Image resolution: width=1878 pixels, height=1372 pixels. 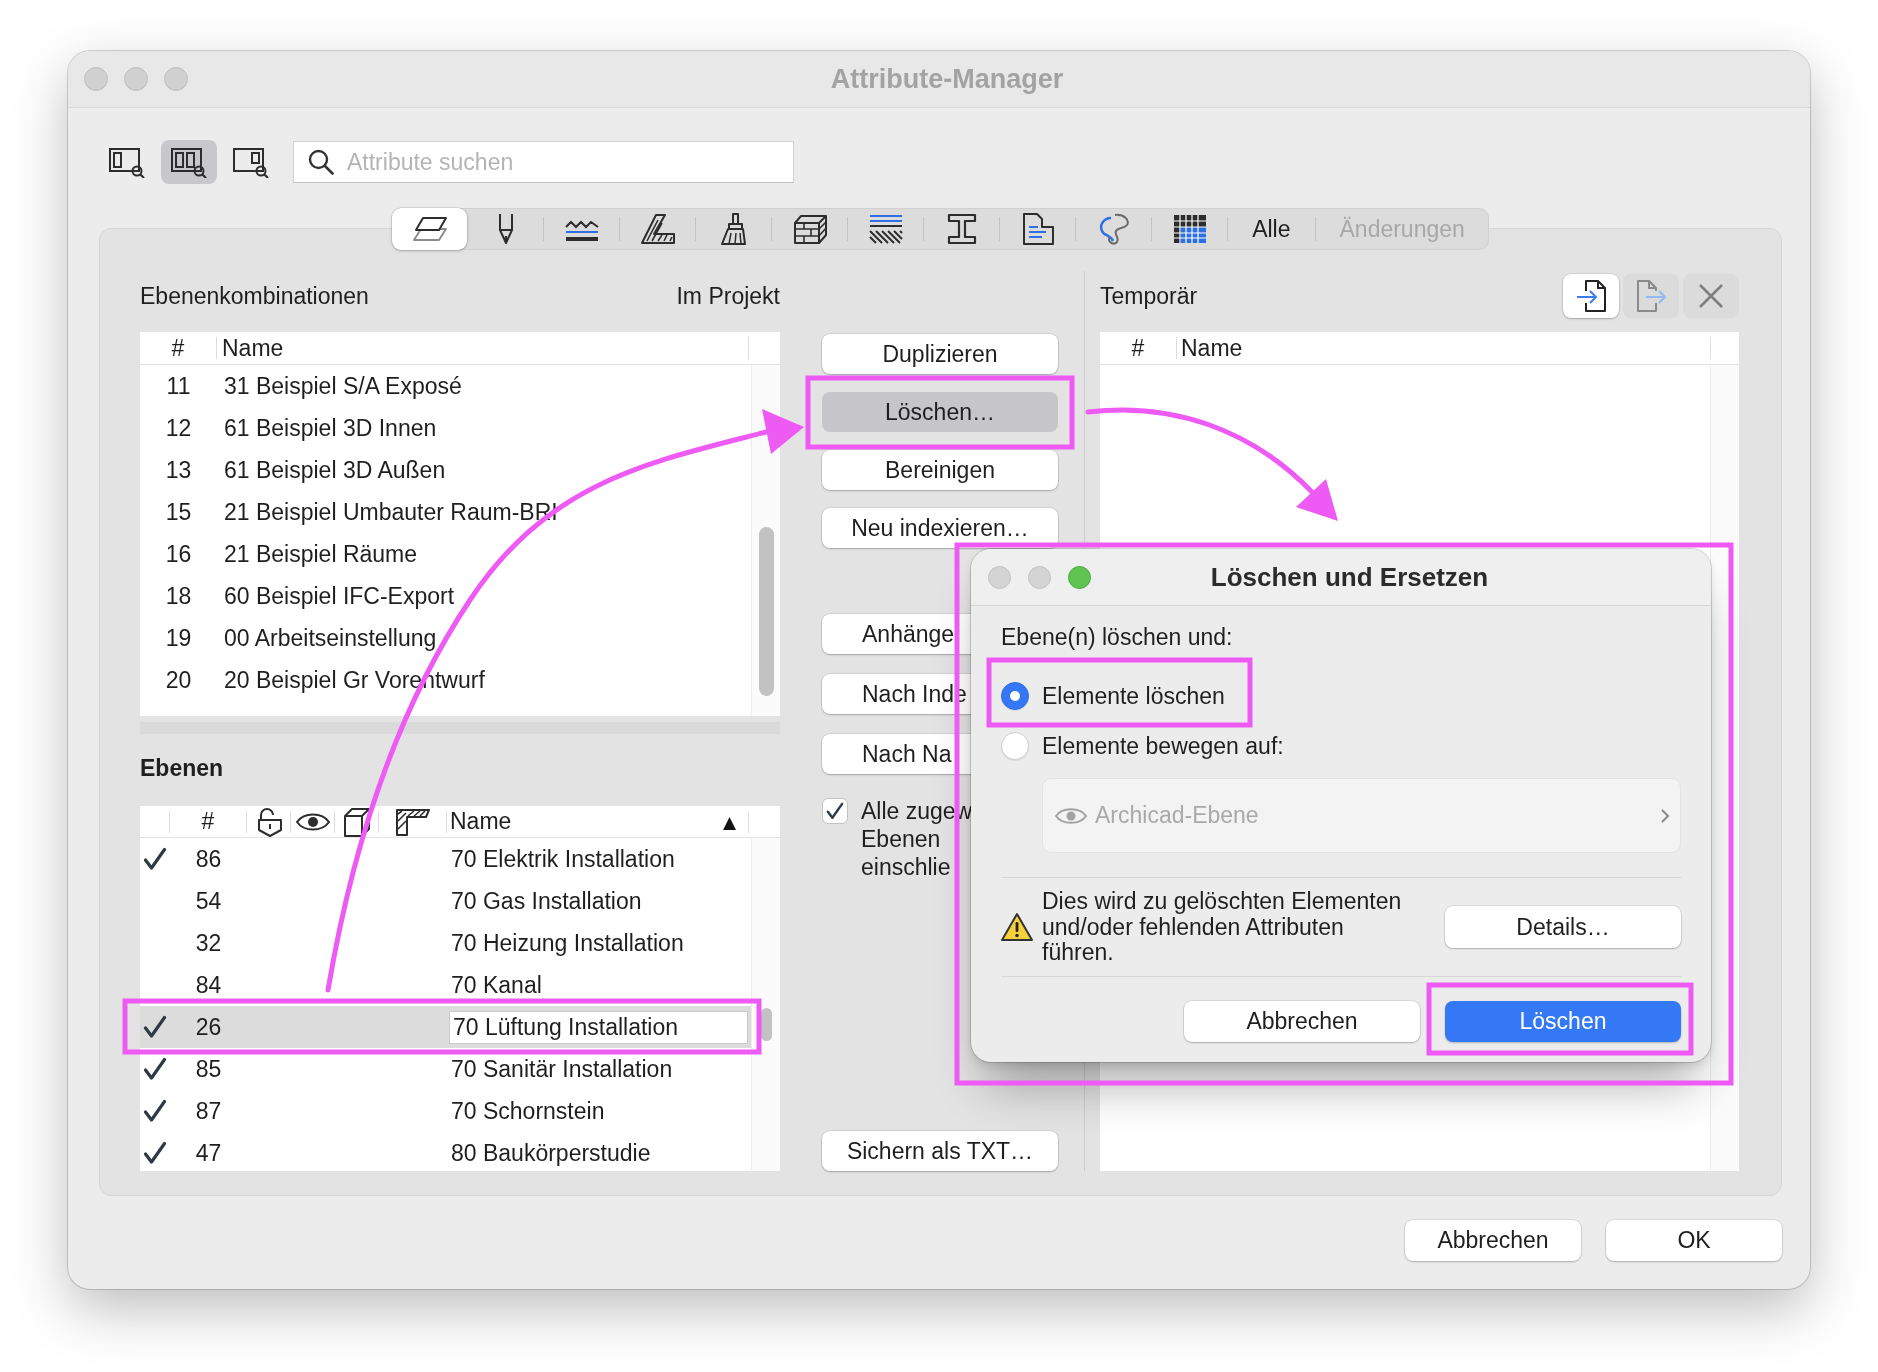 What do you see at coordinates (505, 229) in the screenshot?
I see `pen-icon` at bounding box center [505, 229].